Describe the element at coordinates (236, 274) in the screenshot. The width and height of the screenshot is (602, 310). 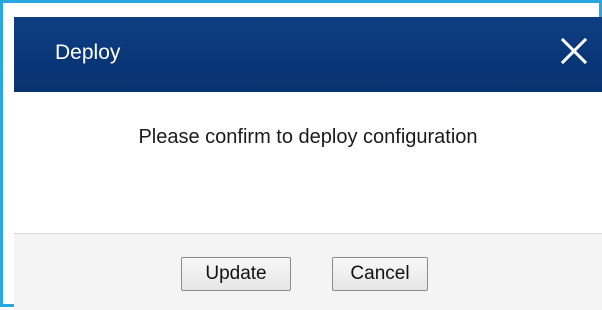
I see `update-button: Update` at that location.